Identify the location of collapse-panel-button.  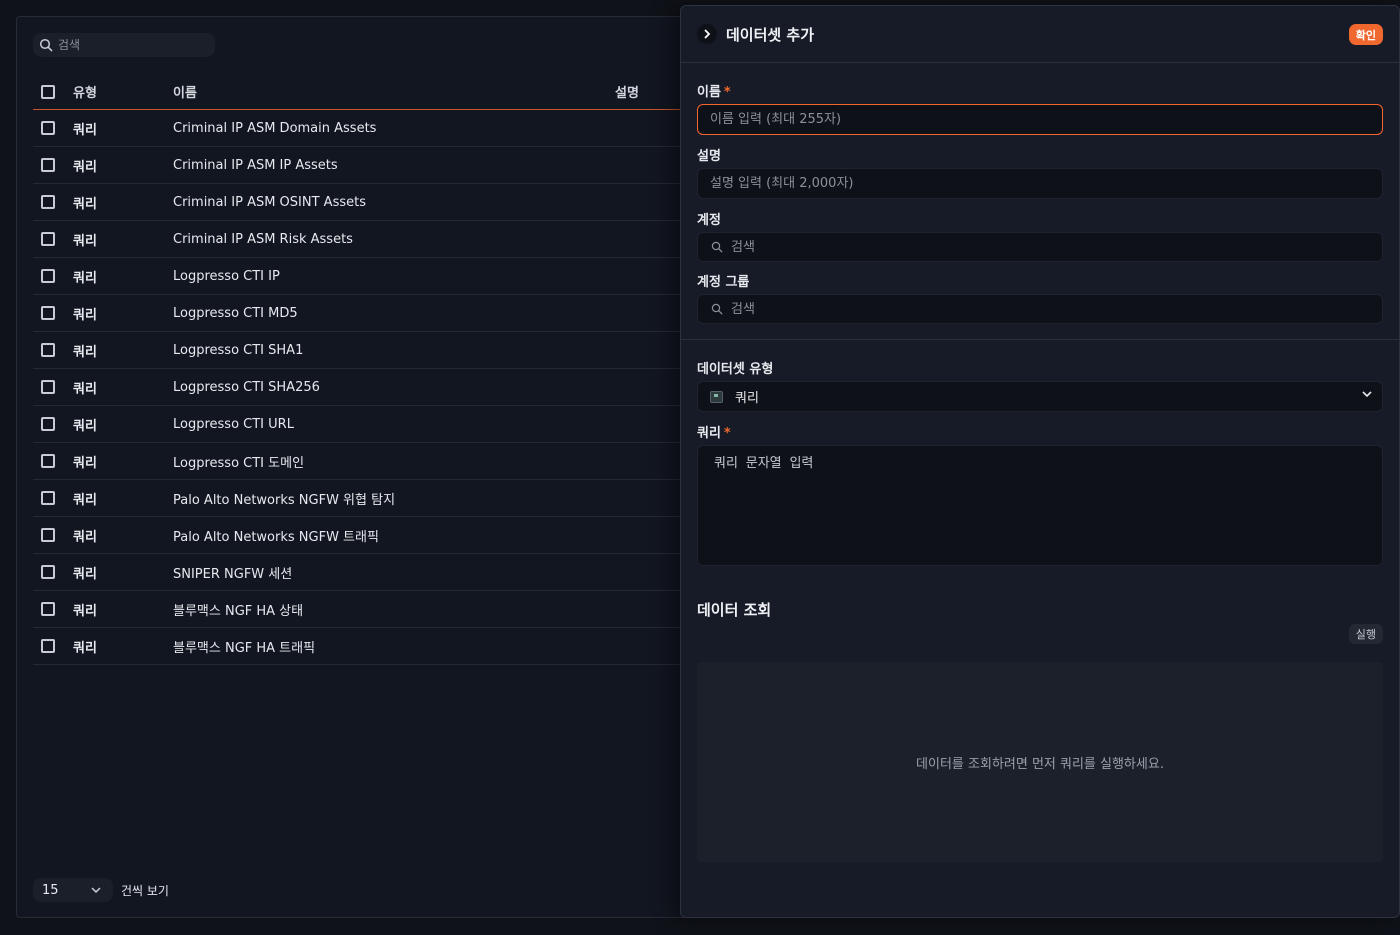
(707, 34).